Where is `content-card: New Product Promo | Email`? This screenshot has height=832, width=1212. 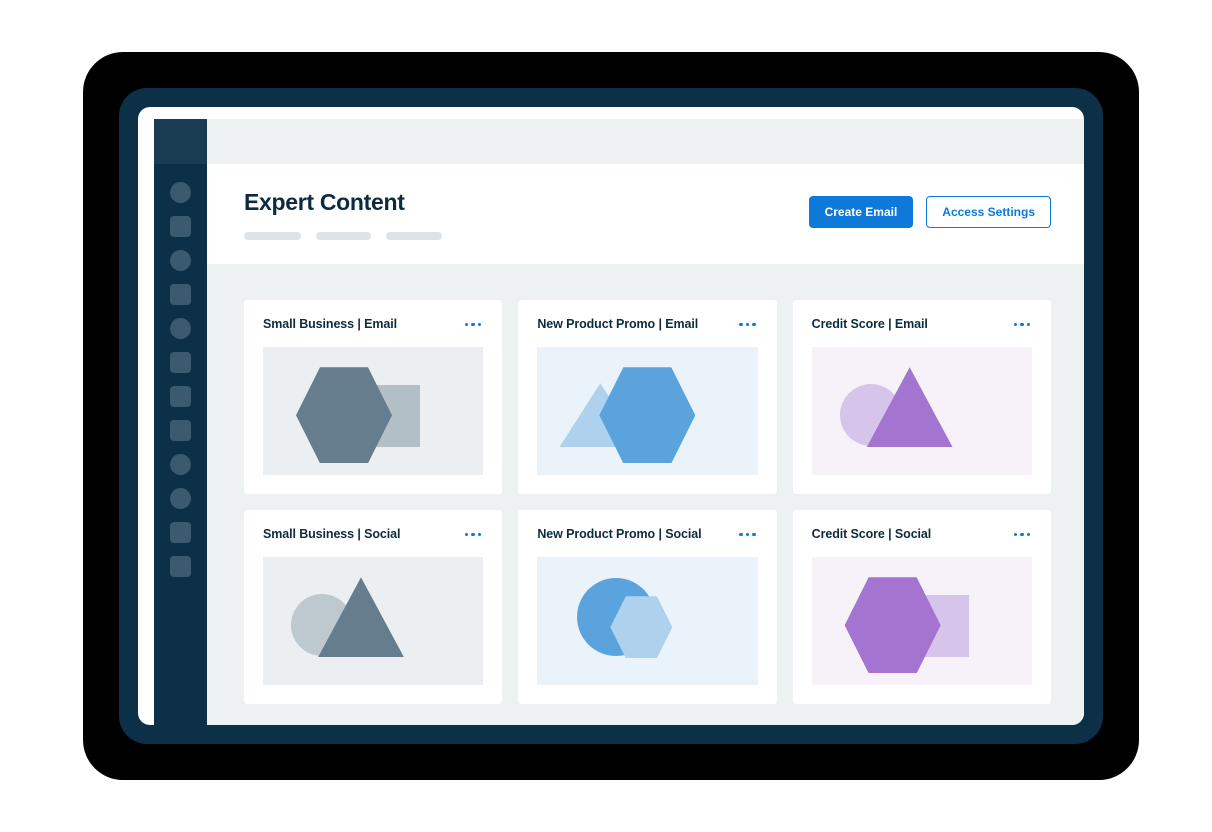 content-card: New Product Promo | Email is located at coordinates (647, 397).